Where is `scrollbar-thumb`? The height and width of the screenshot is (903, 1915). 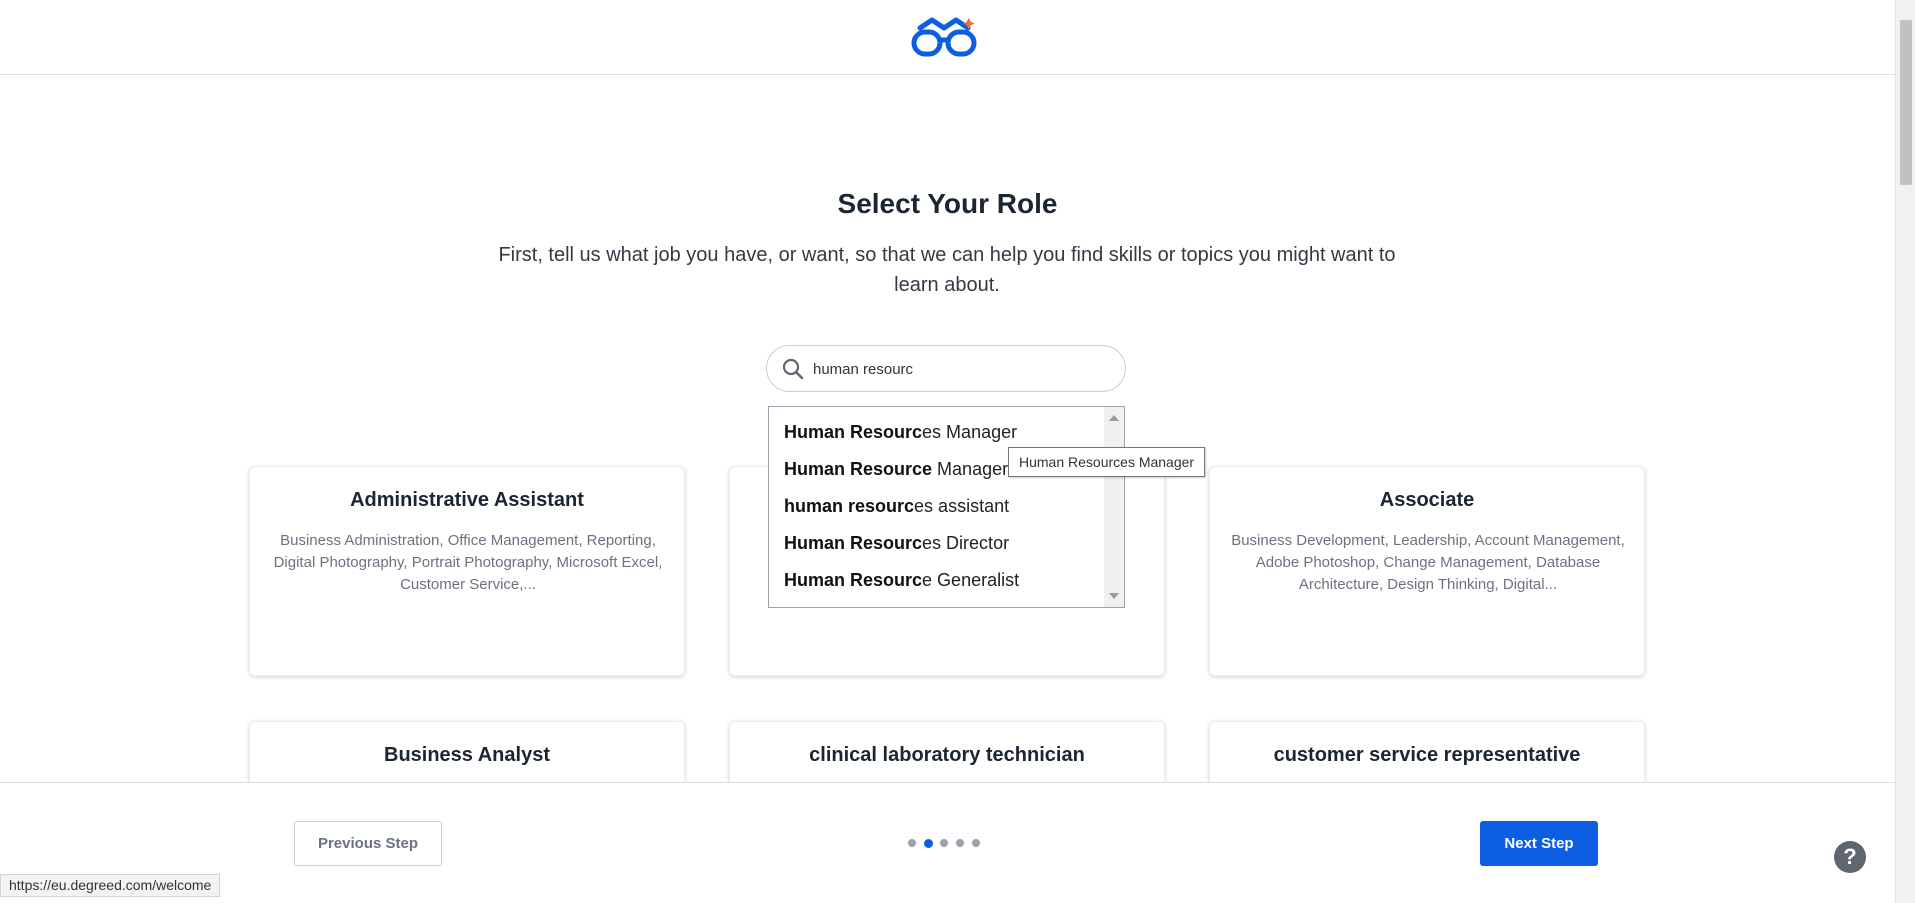
scrollbar-thumb is located at coordinates (1906, 102).